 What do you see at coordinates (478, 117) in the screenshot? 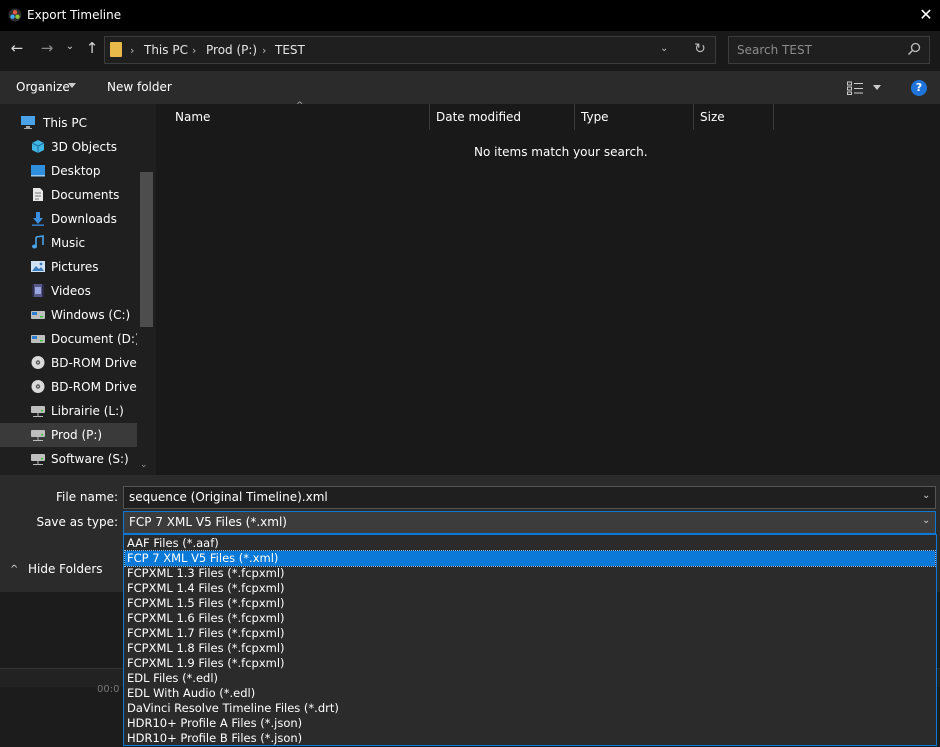
I see `column-header-date-modified: Date modified` at bounding box center [478, 117].